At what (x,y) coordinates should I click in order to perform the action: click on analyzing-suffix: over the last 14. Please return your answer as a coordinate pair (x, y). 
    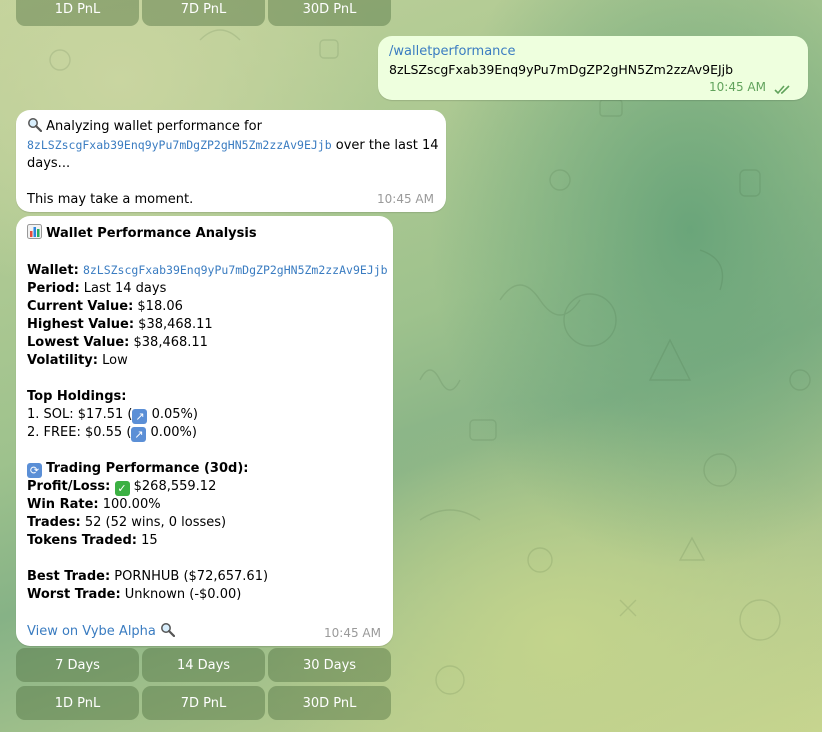
    Looking at the image, I should click on (385, 145).